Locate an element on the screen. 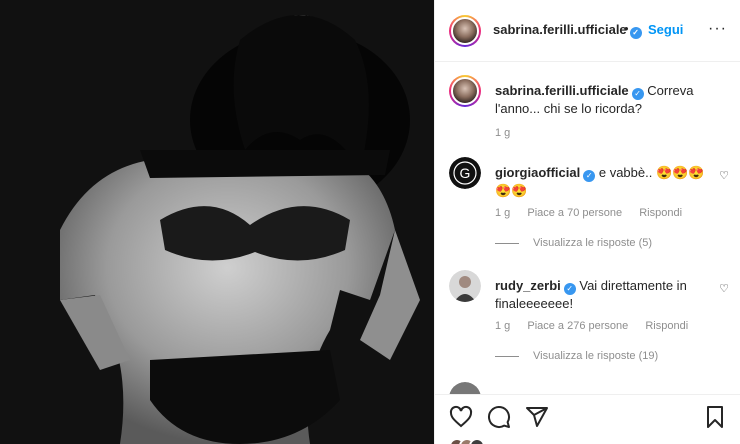  post-header: sabrina.ferilli.ufficiale ✓ • Segui ··· is located at coordinates (587, 31).